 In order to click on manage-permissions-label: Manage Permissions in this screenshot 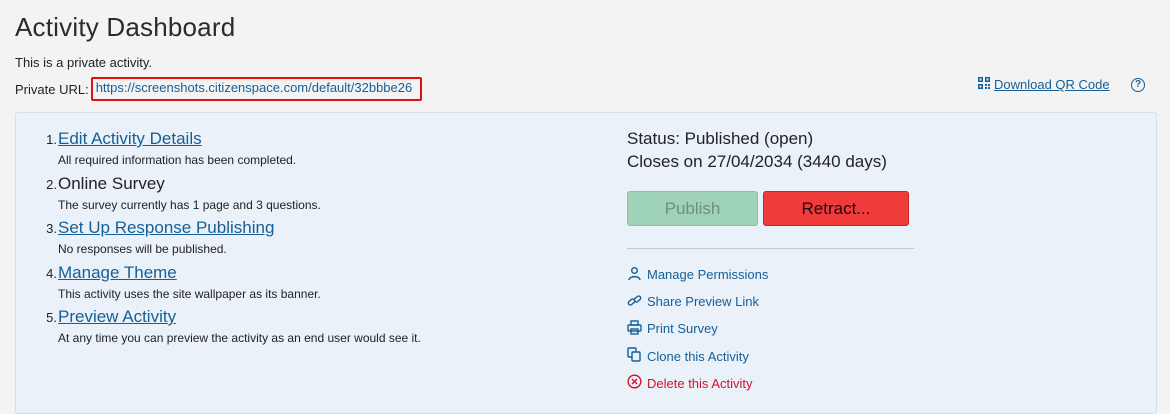, I will do `click(708, 275)`.